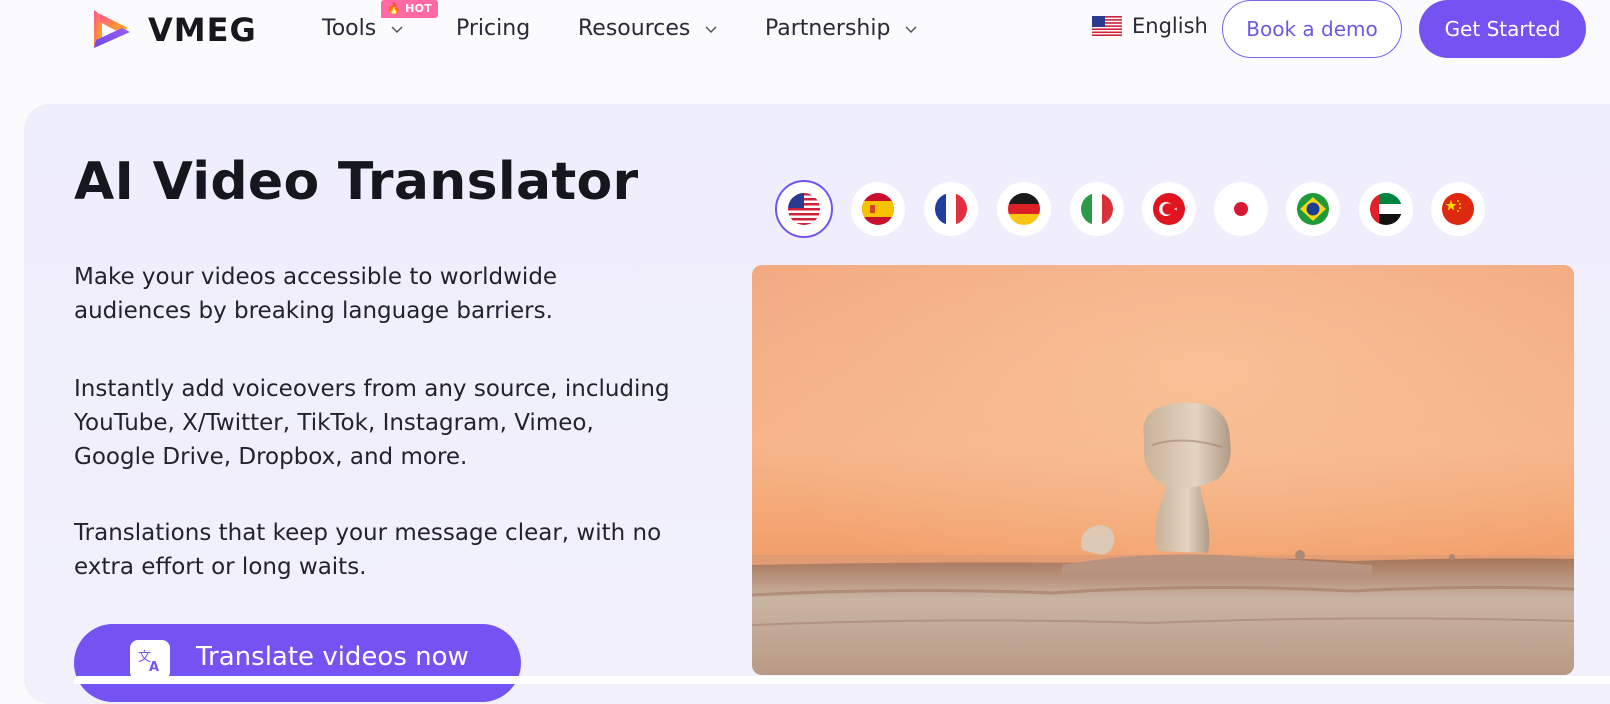  I want to click on svg-text: A, so click(154, 666).